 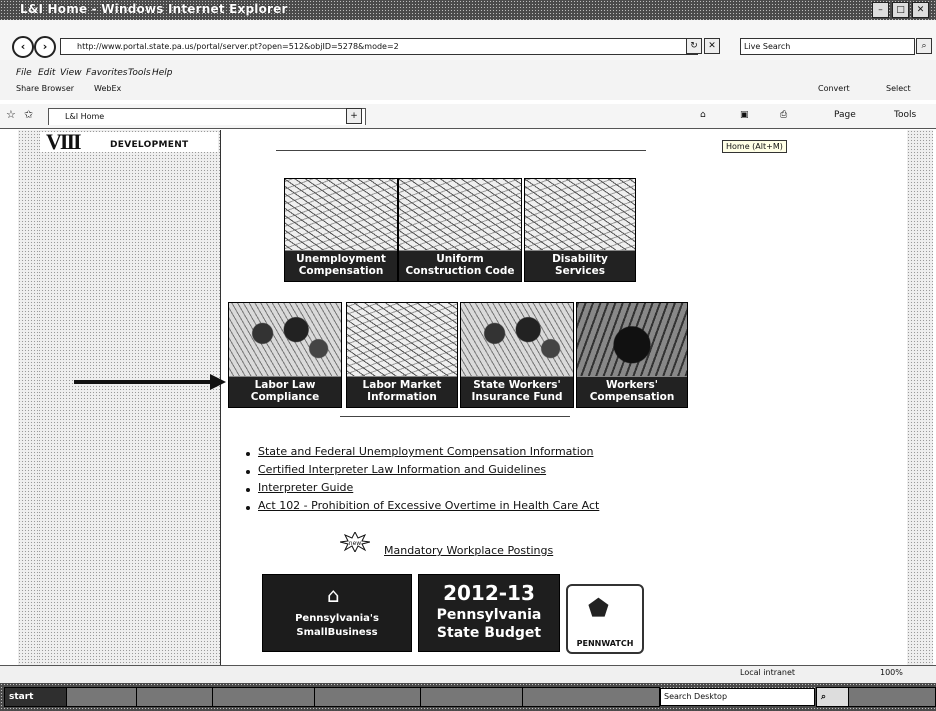 What do you see at coordinates (337, 613) in the screenshot?
I see `banner-small-business: ⌂ Pennsylvania's SmallBusiness` at bounding box center [337, 613].